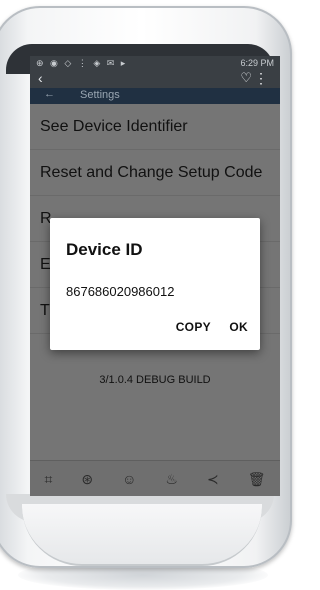 The height and width of the screenshot is (590, 320). What do you see at coordinates (87, 479) in the screenshot?
I see `filter-icon: ⊛` at bounding box center [87, 479].